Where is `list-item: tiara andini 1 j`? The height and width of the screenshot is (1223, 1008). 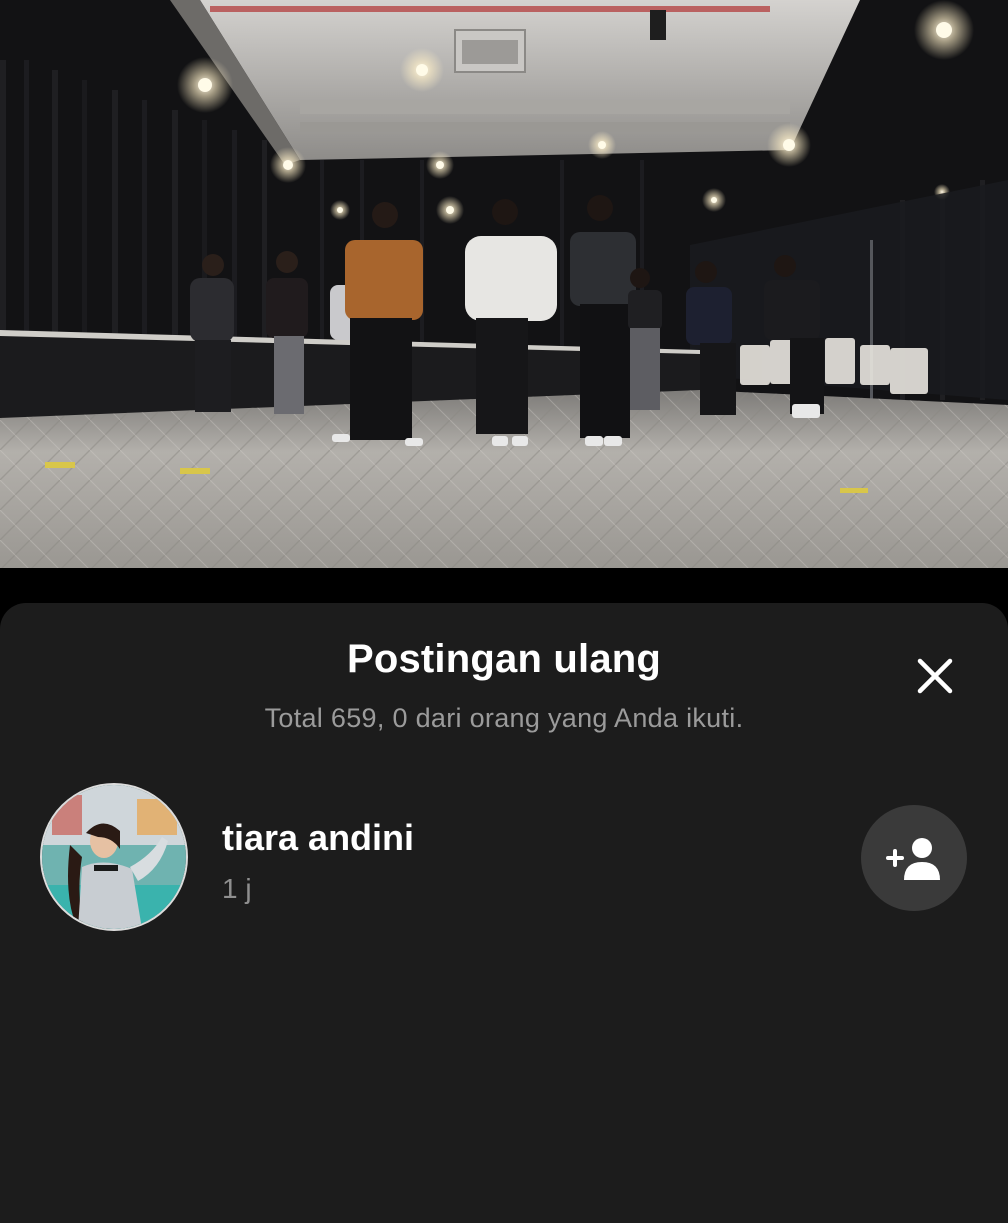
list-item: tiara andini 1 j is located at coordinates (504, 858).